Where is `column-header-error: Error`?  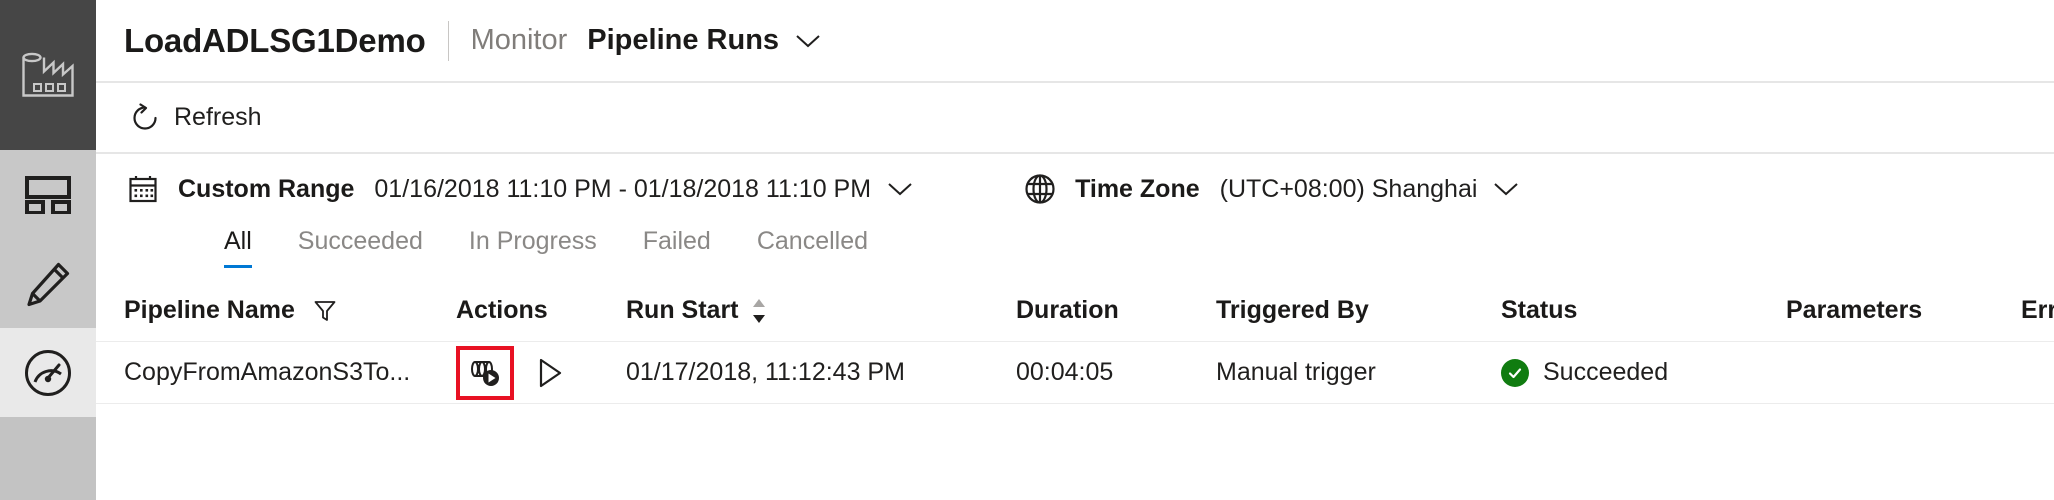 column-header-error: Error is located at coordinates (2037, 310).